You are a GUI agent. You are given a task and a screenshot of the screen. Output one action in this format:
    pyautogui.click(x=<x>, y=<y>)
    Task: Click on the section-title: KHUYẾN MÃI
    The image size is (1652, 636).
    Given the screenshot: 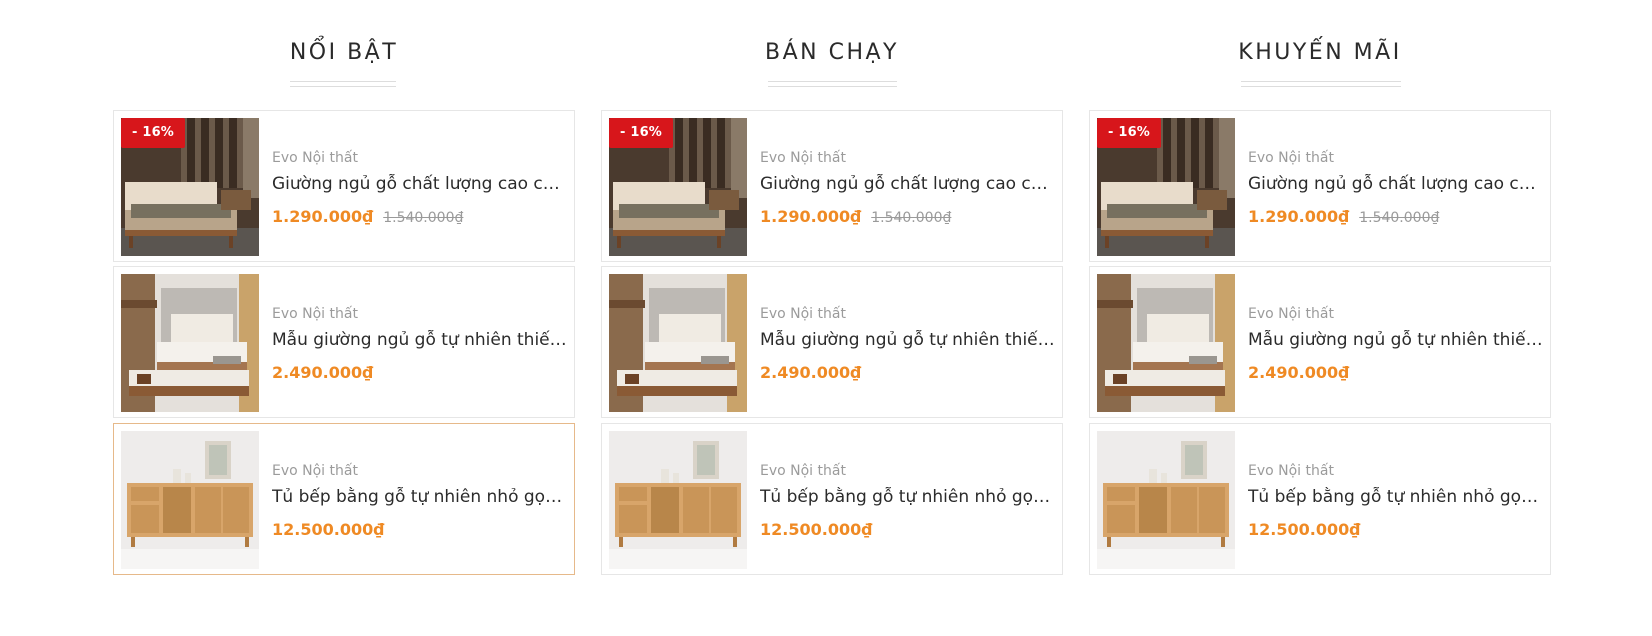 What is the action you would take?
    pyautogui.click(x=1320, y=52)
    